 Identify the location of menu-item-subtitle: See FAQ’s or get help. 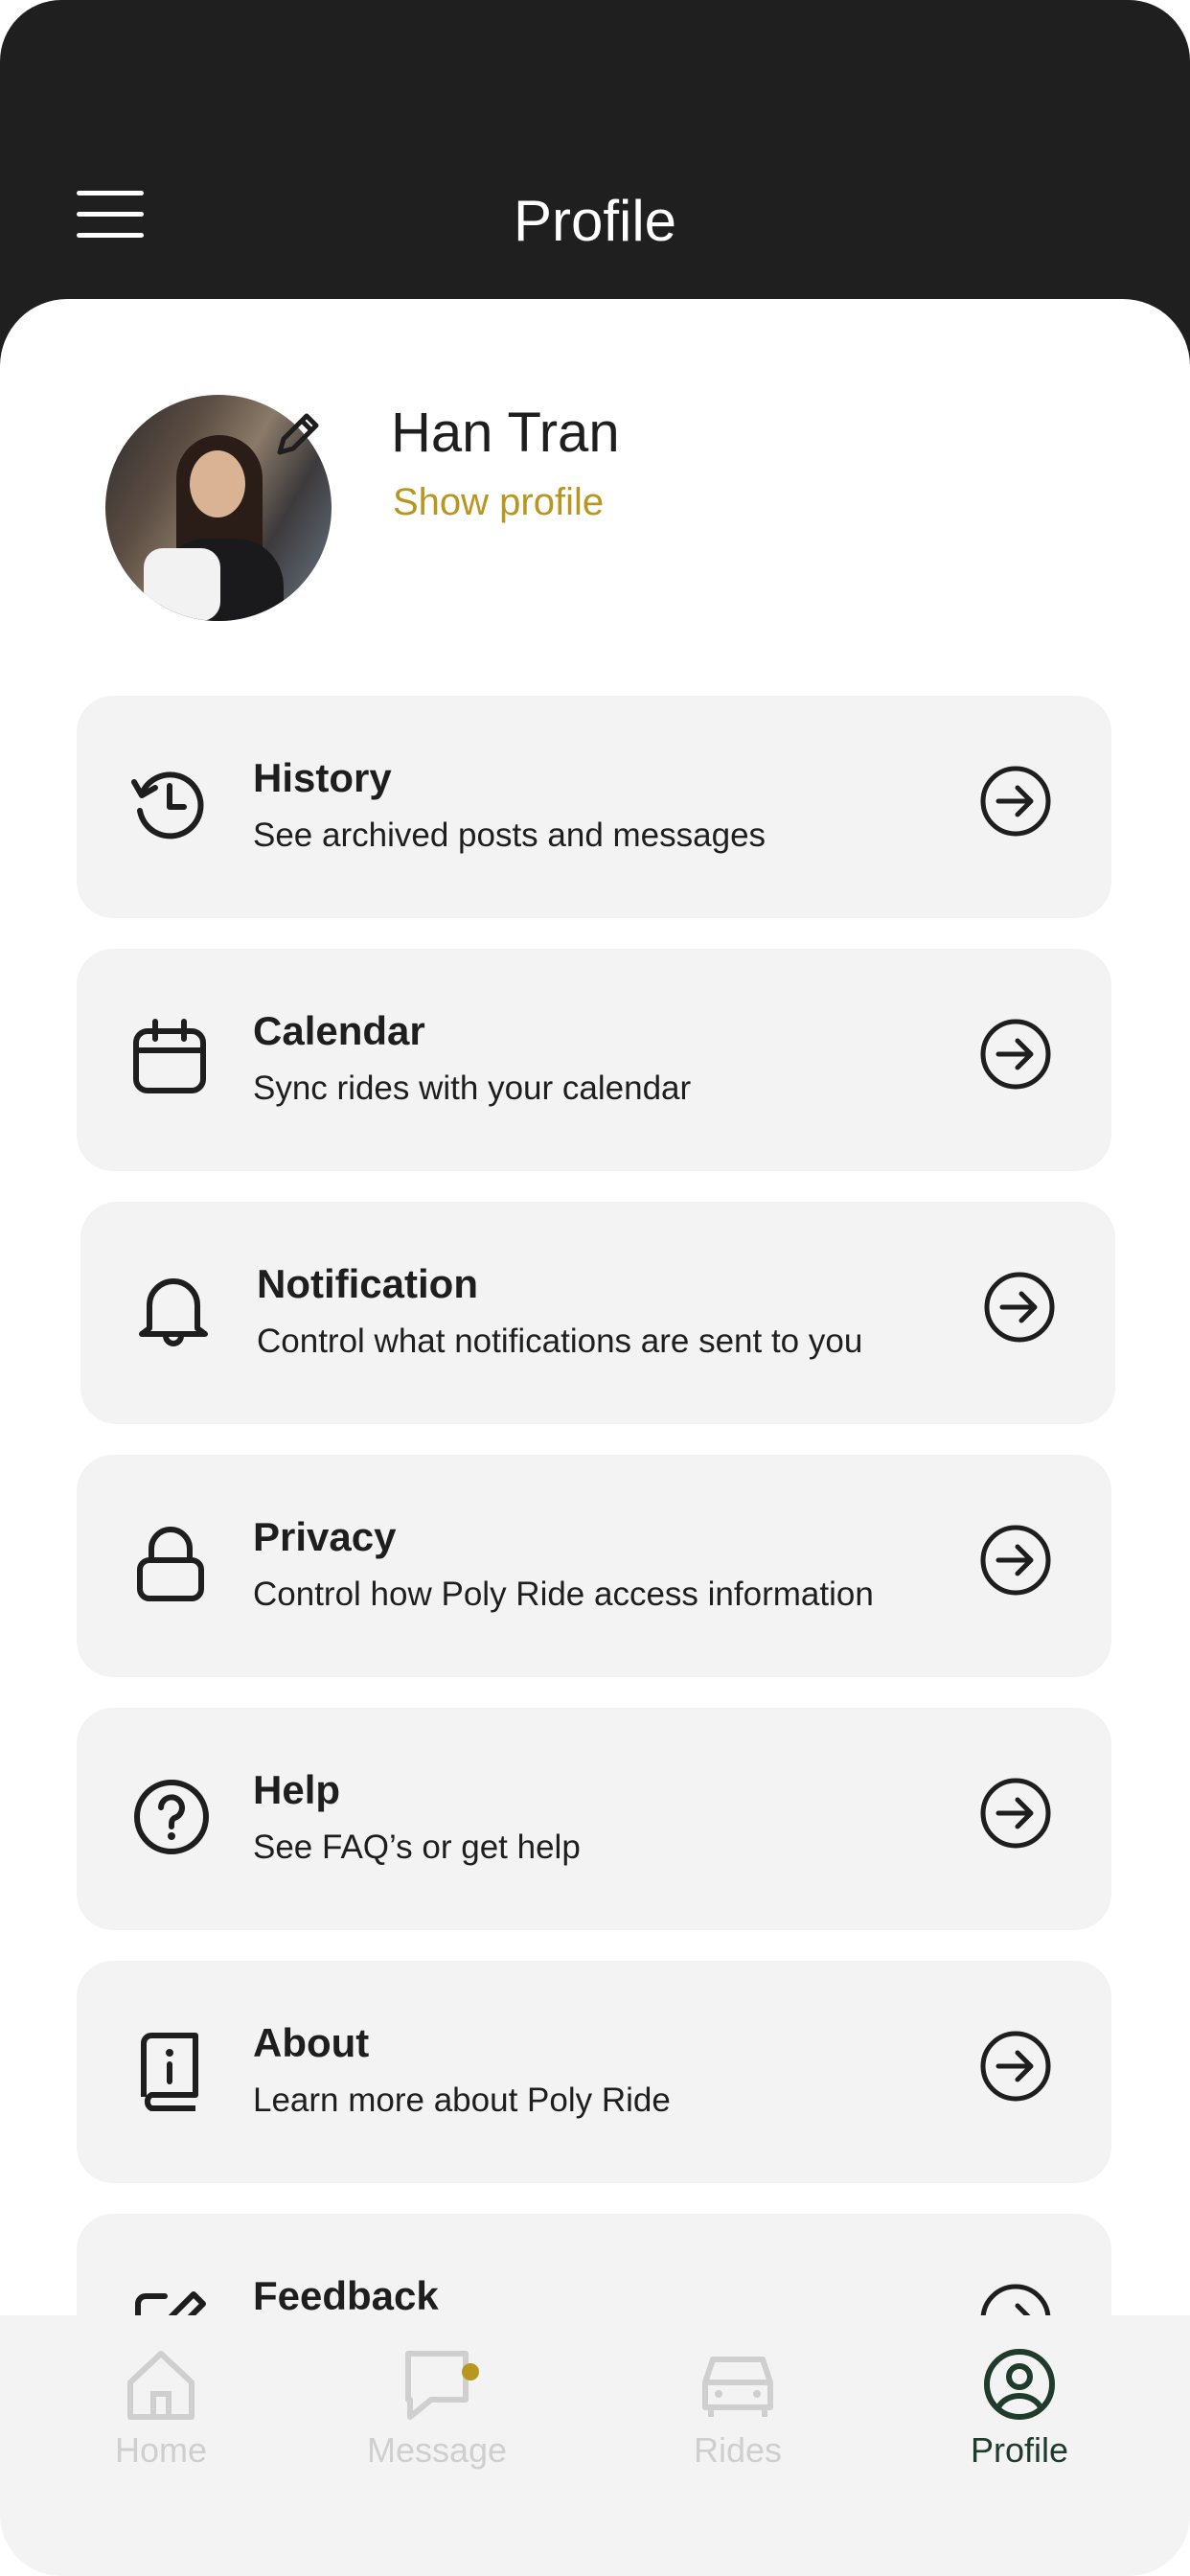
(417, 1847).